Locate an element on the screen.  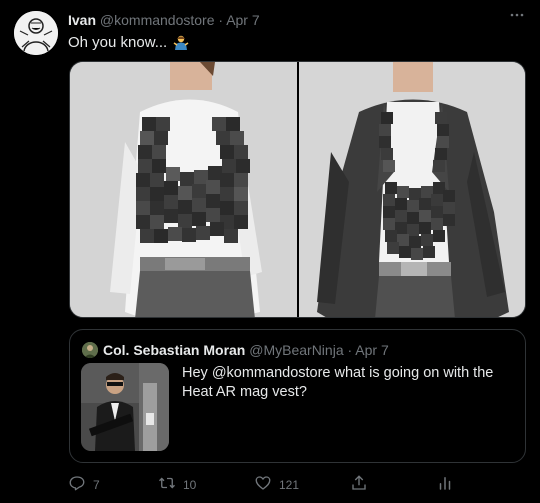
reply-count: 7 is located at coordinates (96, 484).